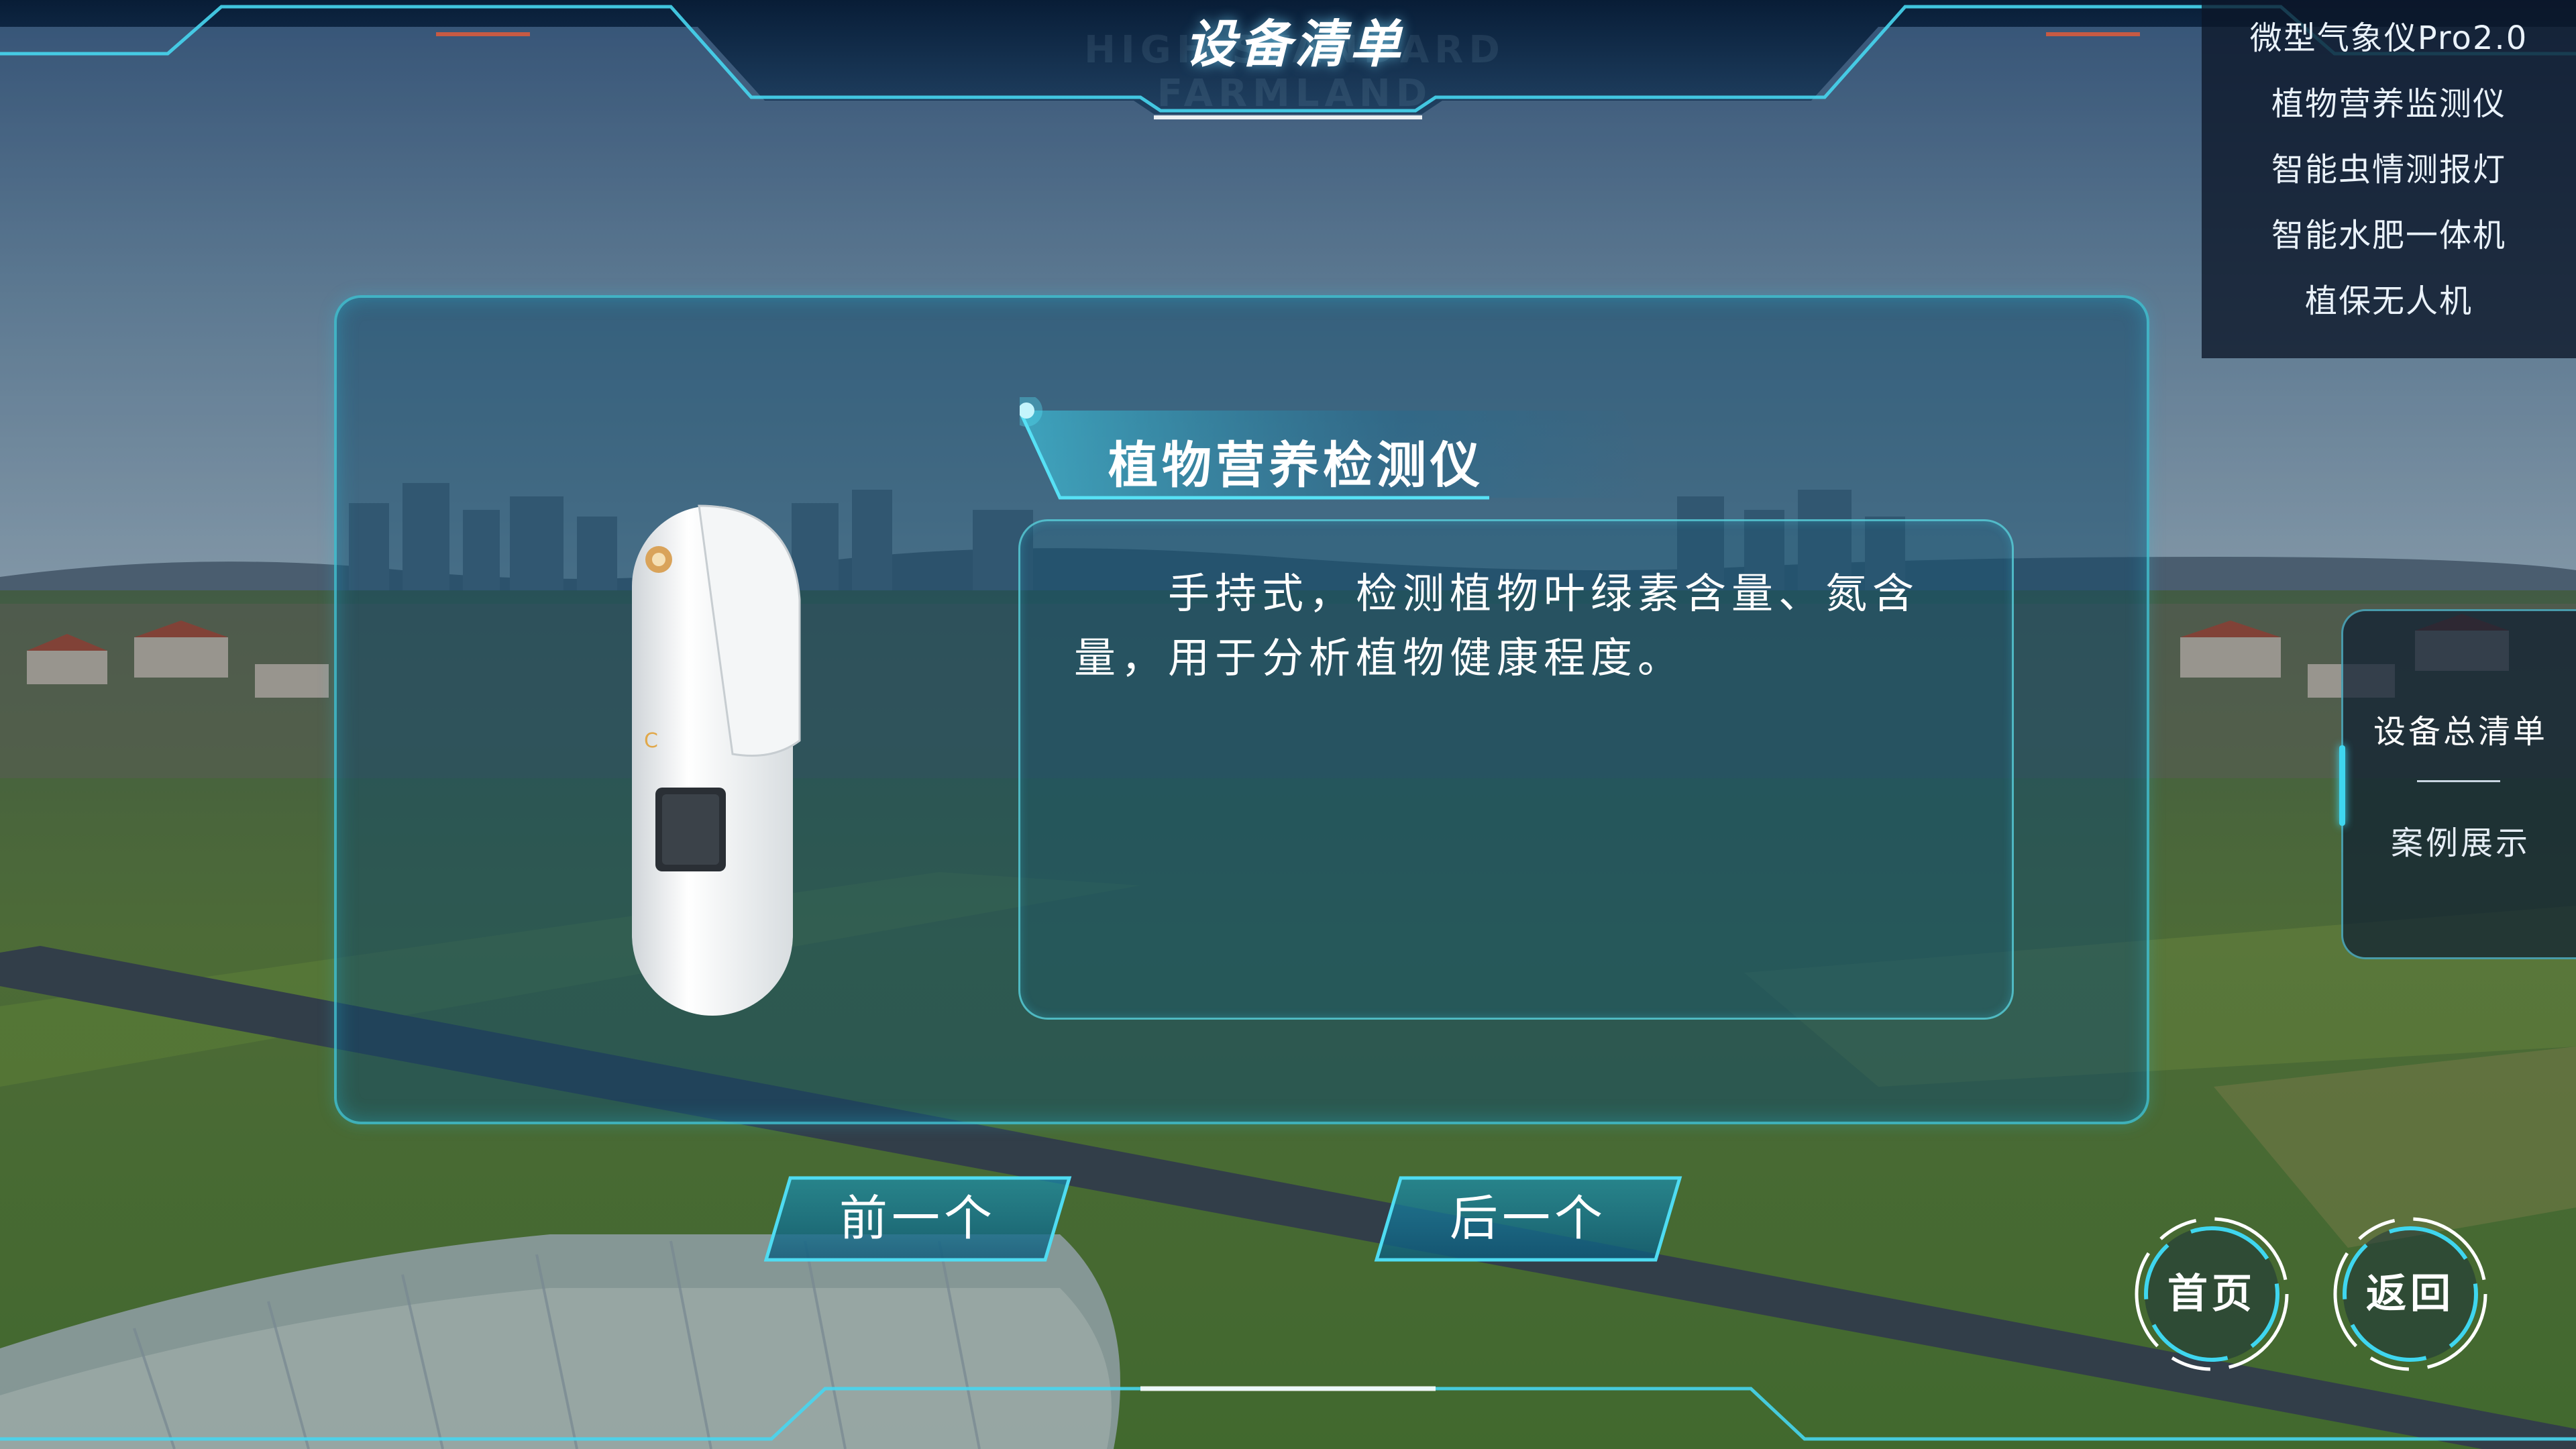 This screenshot has height=1449, width=2576. I want to click on device-item-plant-nutrition: 植物营养监测仪, so click(2389, 104).